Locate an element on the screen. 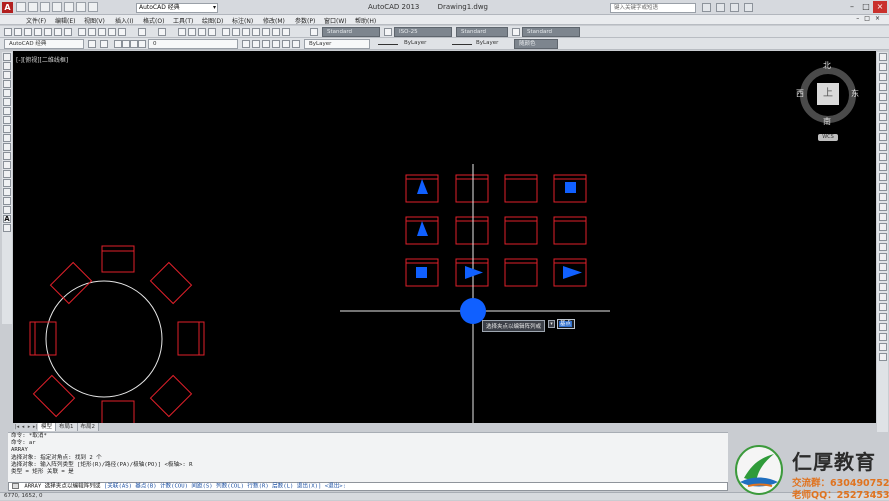 This screenshot has height=501, width=889. layer-isolate-icon is located at coordinates (276, 44).